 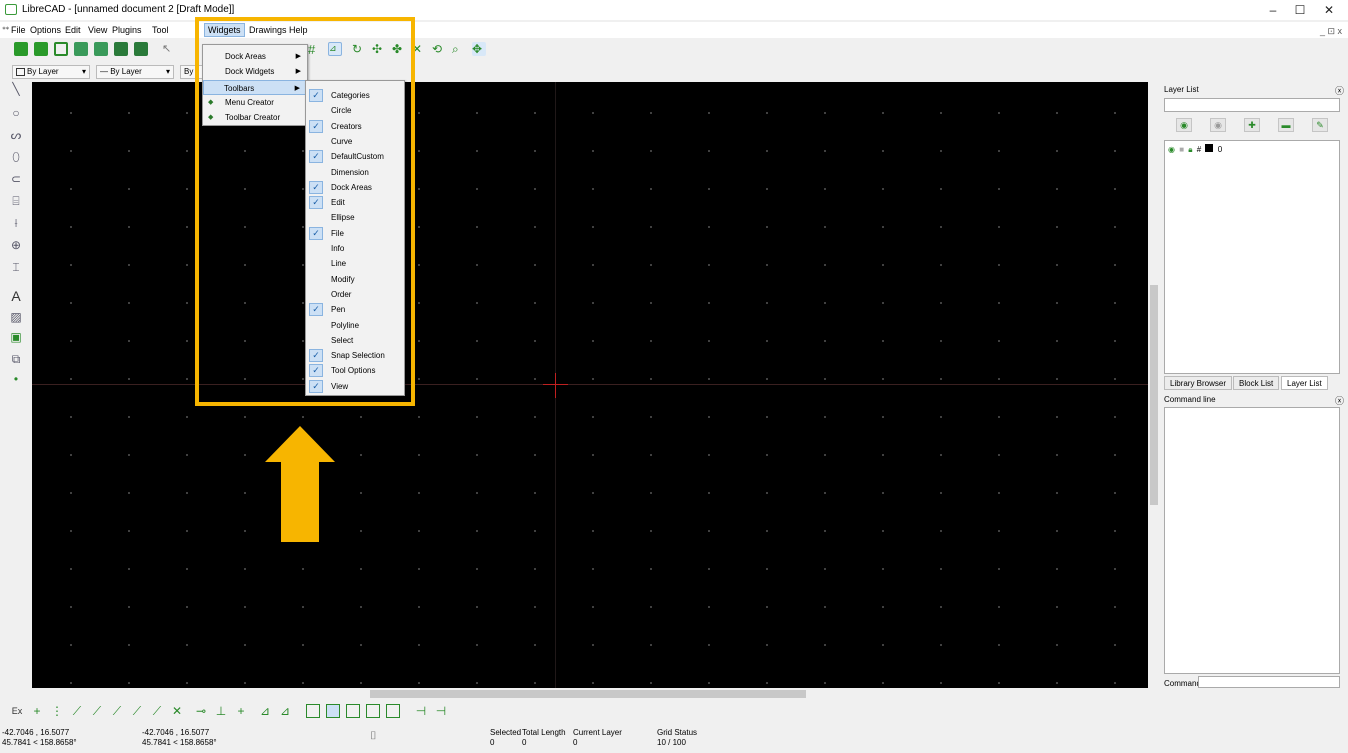 I want to click on zoom-window-icon: ⌕, so click(x=459, y=49).